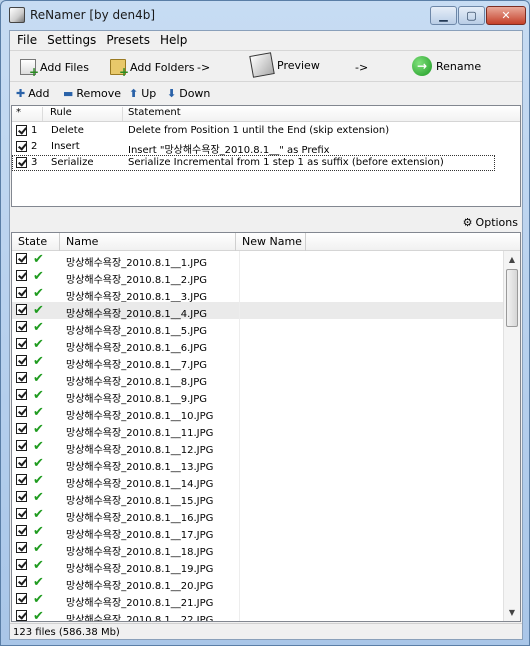 The image size is (530, 646). Describe the element at coordinates (258, 379) in the screenshot. I see `file-row: ✔ 망상해수욕장_2010.8.1__8.JPG` at that location.